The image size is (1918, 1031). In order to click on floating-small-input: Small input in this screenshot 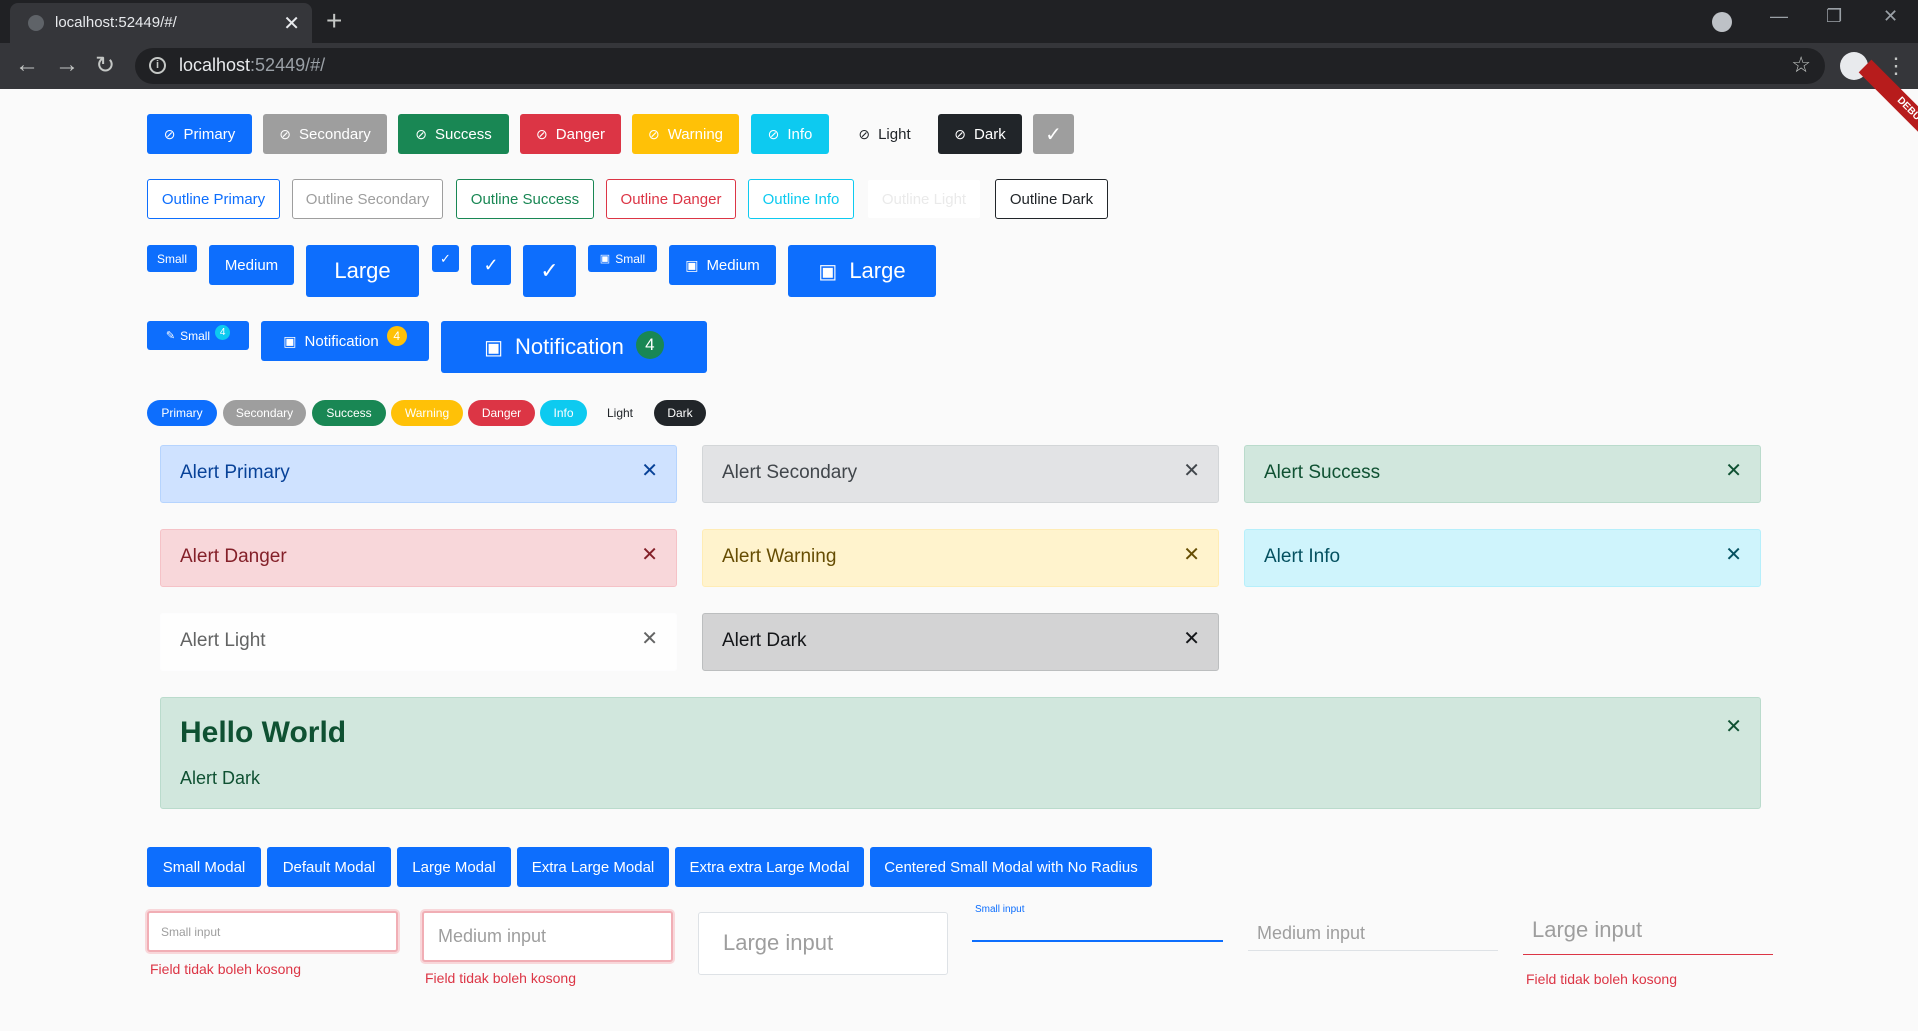, I will do `click(1097, 923)`.